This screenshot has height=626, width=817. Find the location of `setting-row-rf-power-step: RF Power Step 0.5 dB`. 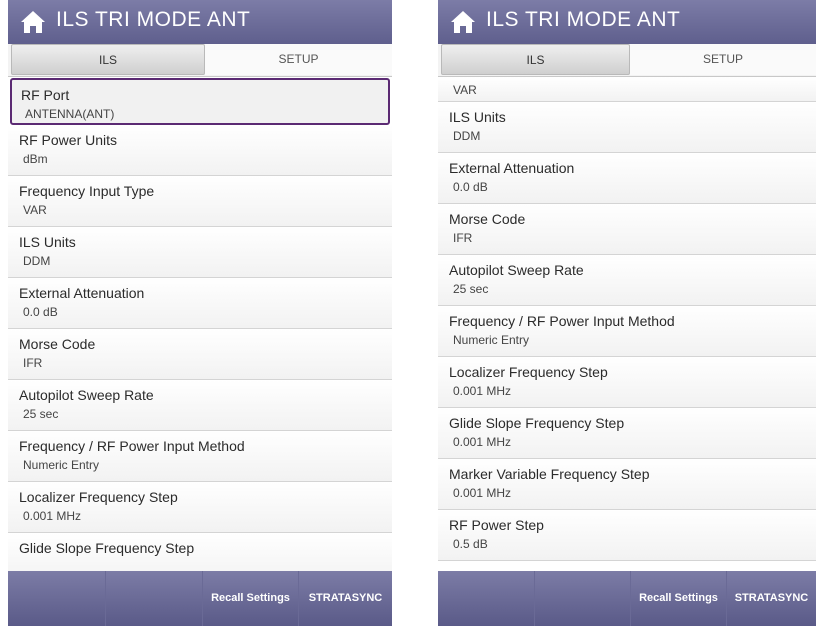

setting-row-rf-power-step: RF Power Step 0.5 dB is located at coordinates (627, 535).